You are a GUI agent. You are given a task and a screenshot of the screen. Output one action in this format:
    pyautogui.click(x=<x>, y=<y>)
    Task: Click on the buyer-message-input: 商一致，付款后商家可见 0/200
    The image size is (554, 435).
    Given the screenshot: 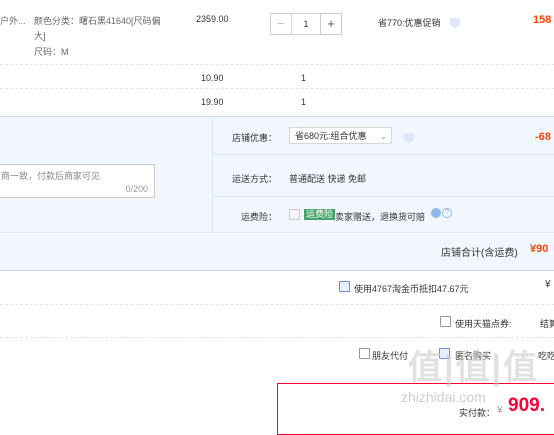 What is the action you would take?
    pyautogui.click(x=77, y=181)
    